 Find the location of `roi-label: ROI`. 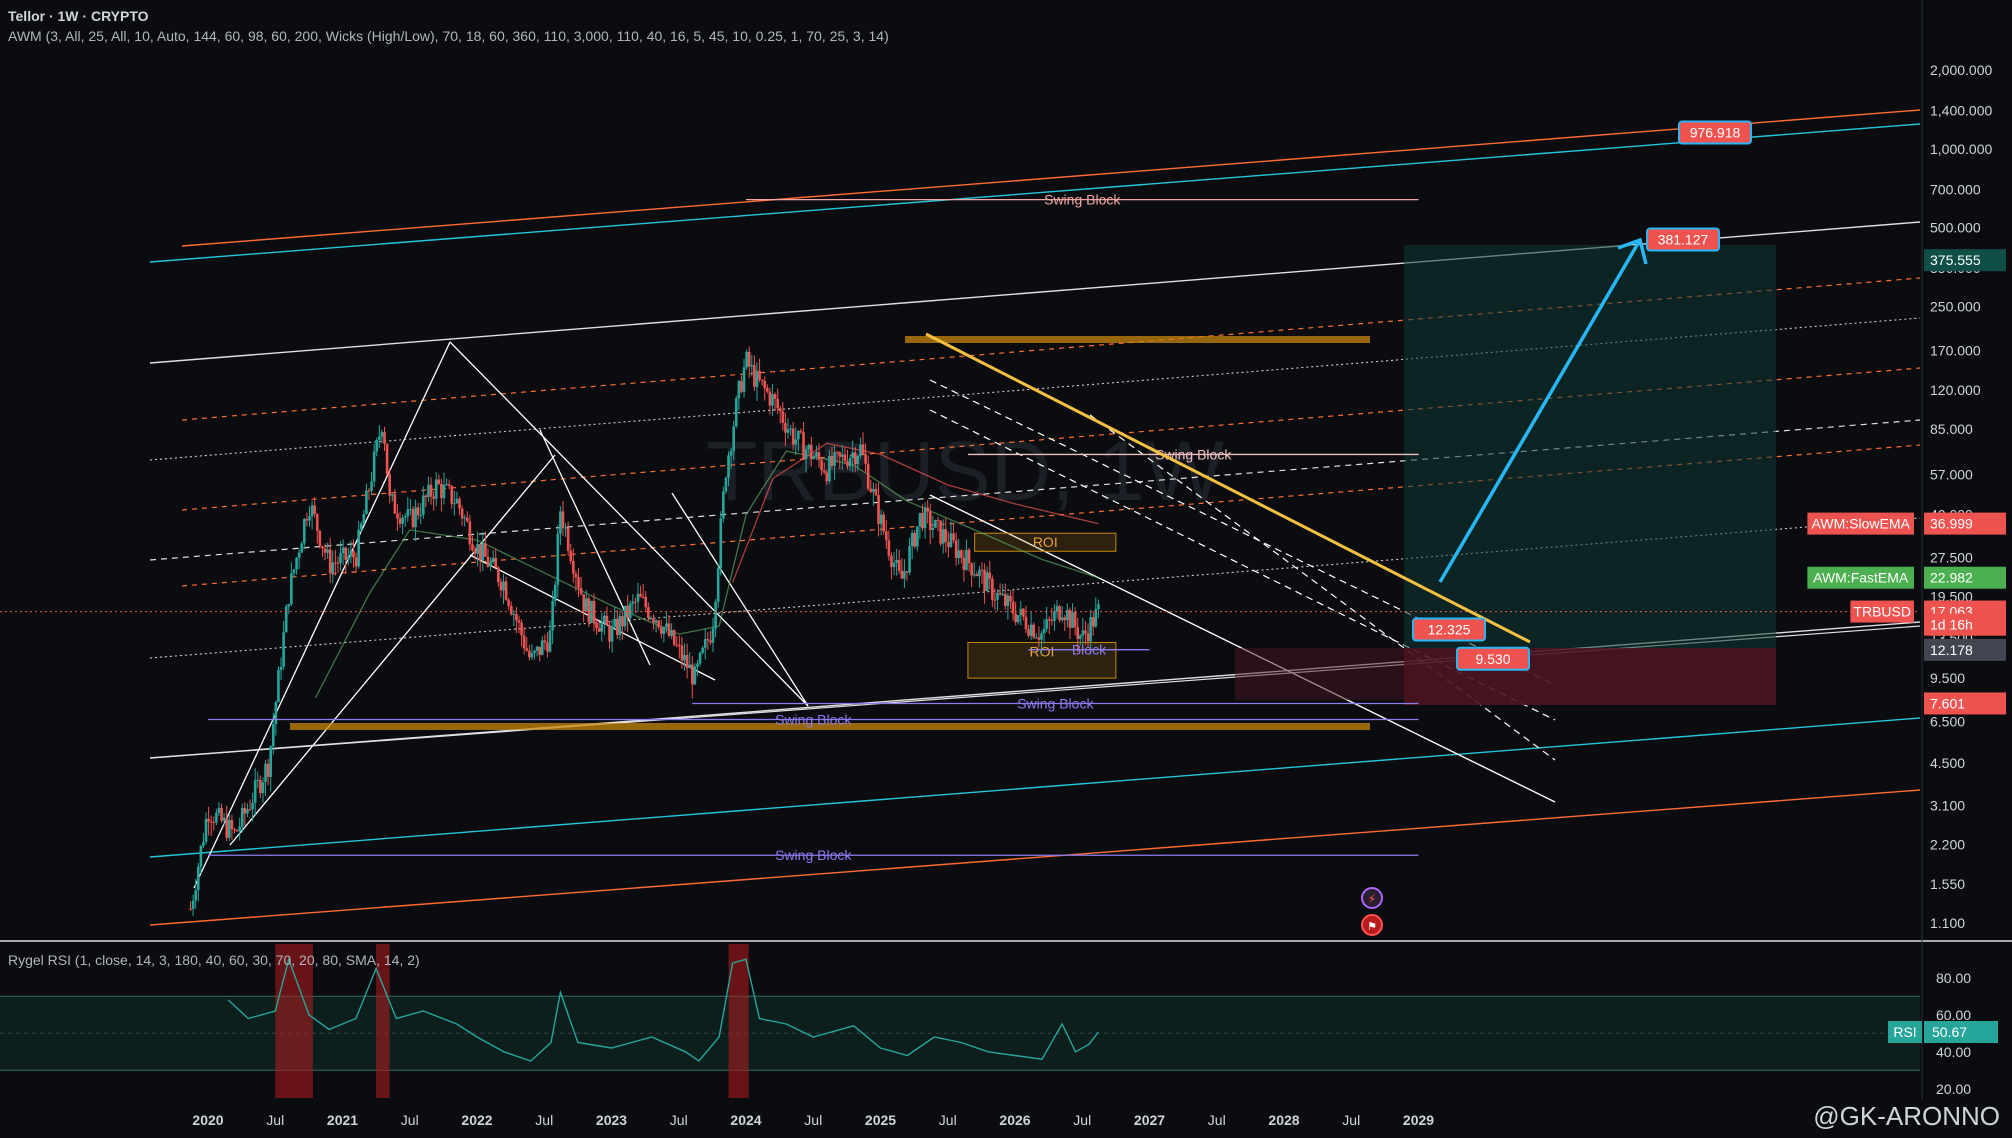

roi-label: ROI is located at coordinates (1045, 542).